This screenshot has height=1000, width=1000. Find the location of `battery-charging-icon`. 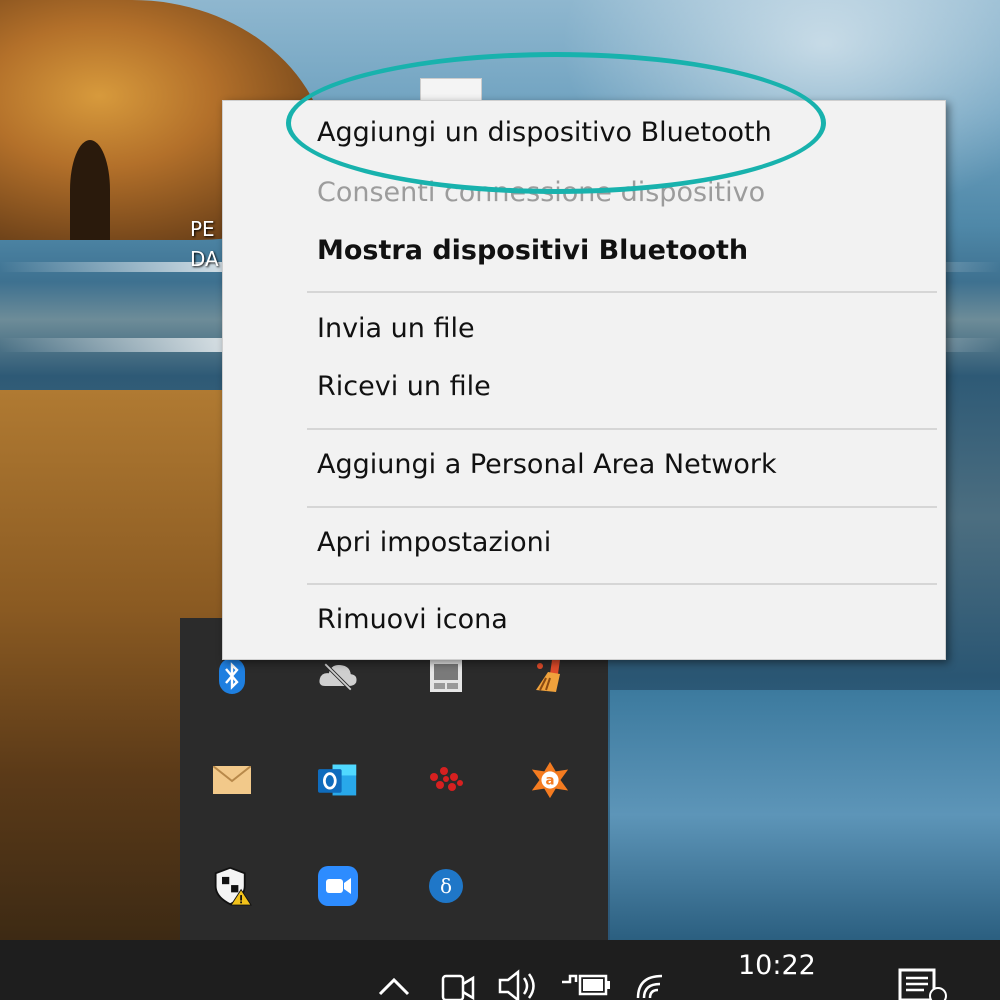

battery-charging-icon is located at coordinates (586, 984).